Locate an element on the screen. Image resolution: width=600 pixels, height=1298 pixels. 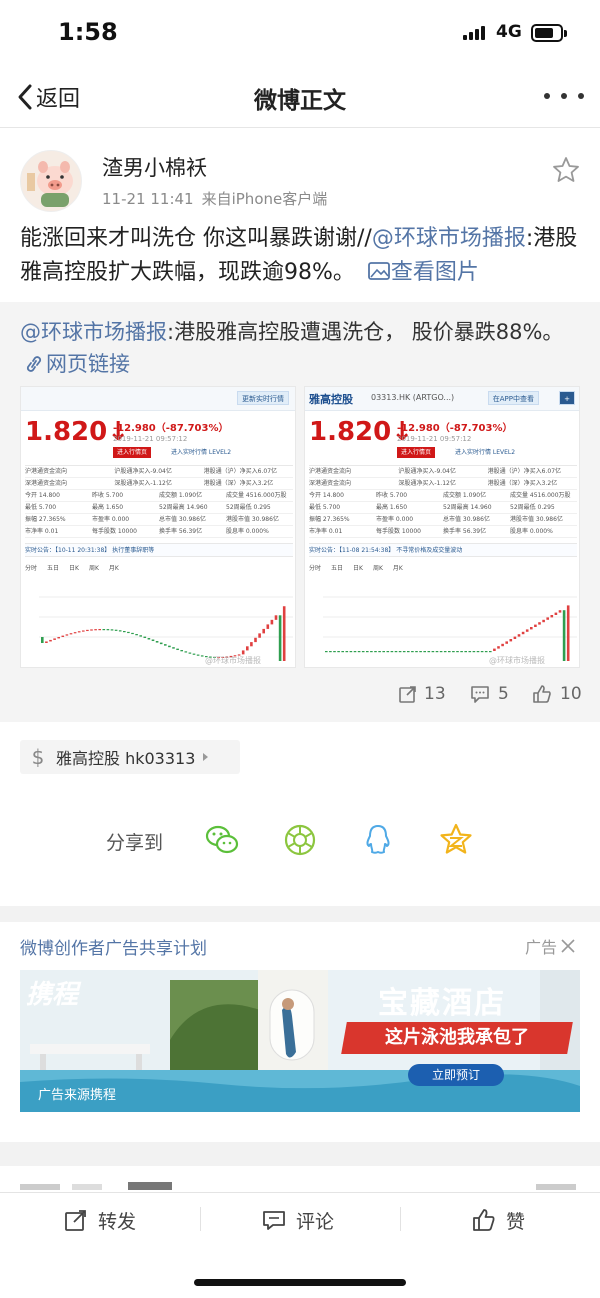
bottom-repost-button: 转发 is located at coordinates (100, 1220).